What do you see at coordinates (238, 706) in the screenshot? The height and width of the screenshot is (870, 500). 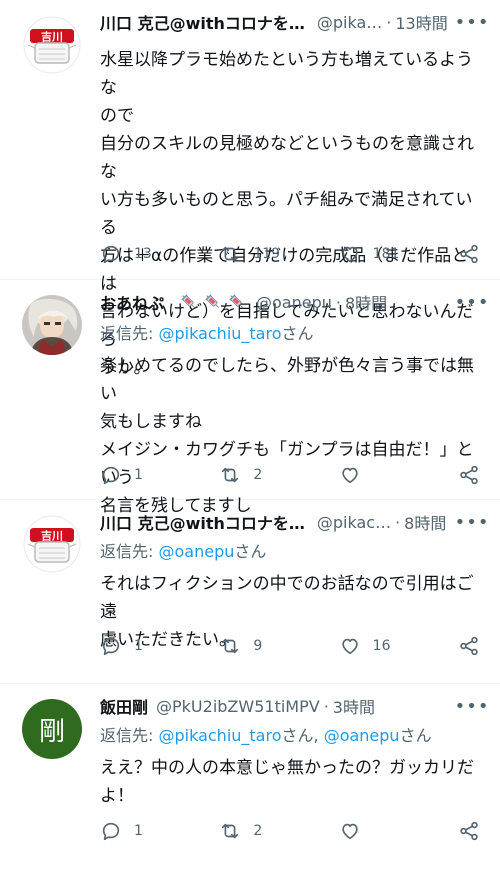 I see `user-handle: @PkU2ibZW51tiMPV` at bounding box center [238, 706].